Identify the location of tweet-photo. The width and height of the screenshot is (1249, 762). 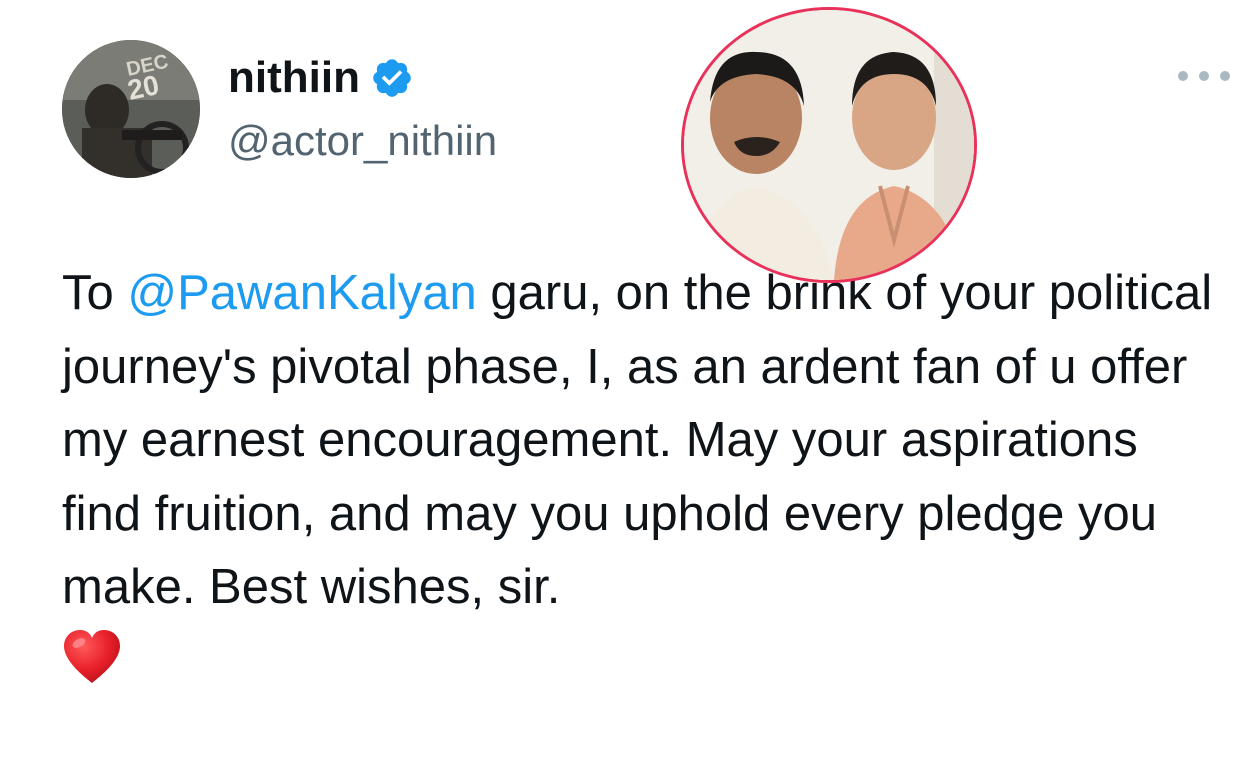
(829, 145).